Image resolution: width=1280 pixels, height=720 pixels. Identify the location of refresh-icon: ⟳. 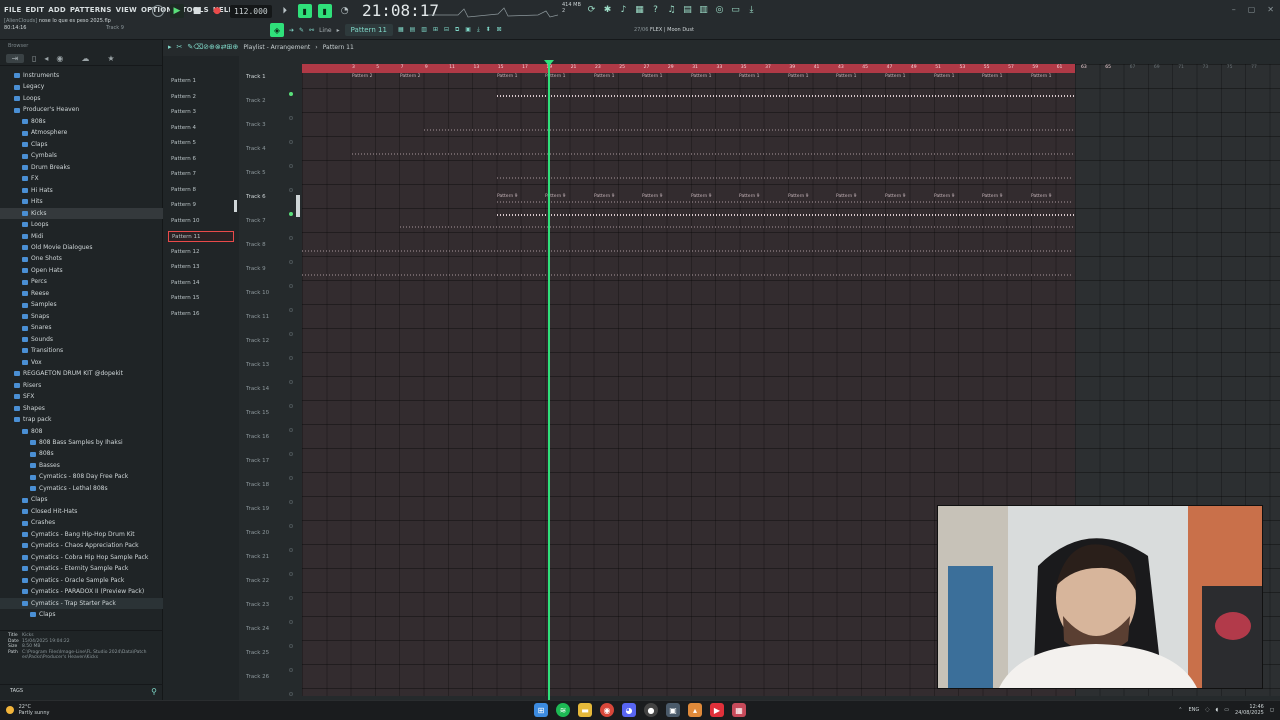
(591, 9).